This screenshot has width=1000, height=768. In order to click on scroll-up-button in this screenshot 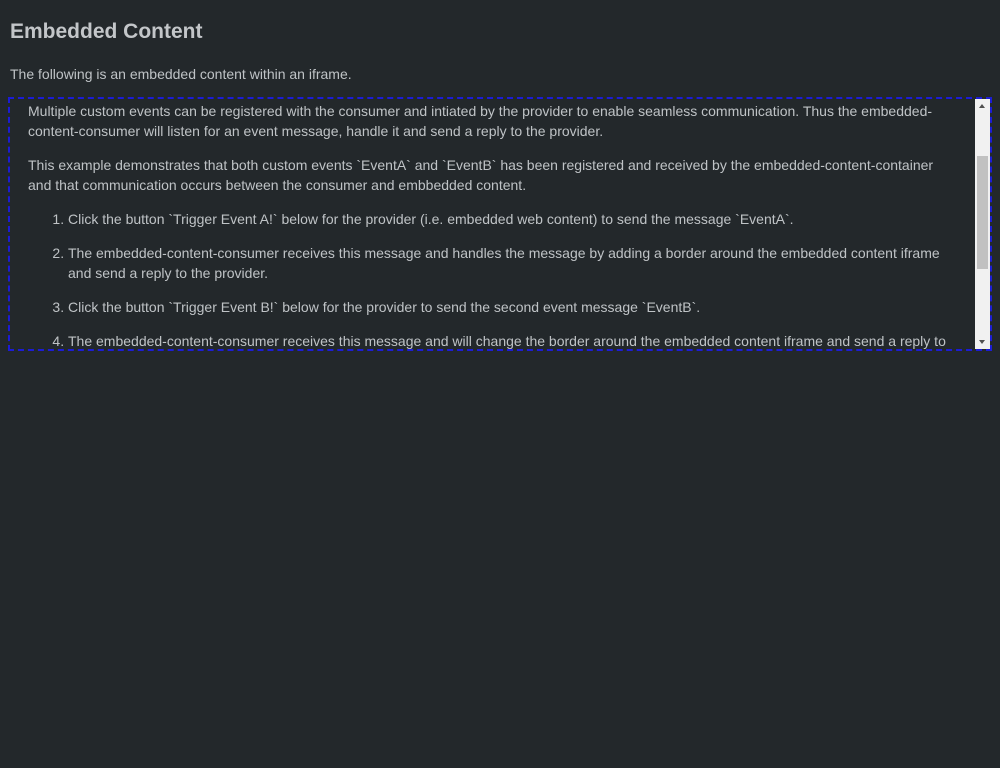, I will do `click(982, 106)`.